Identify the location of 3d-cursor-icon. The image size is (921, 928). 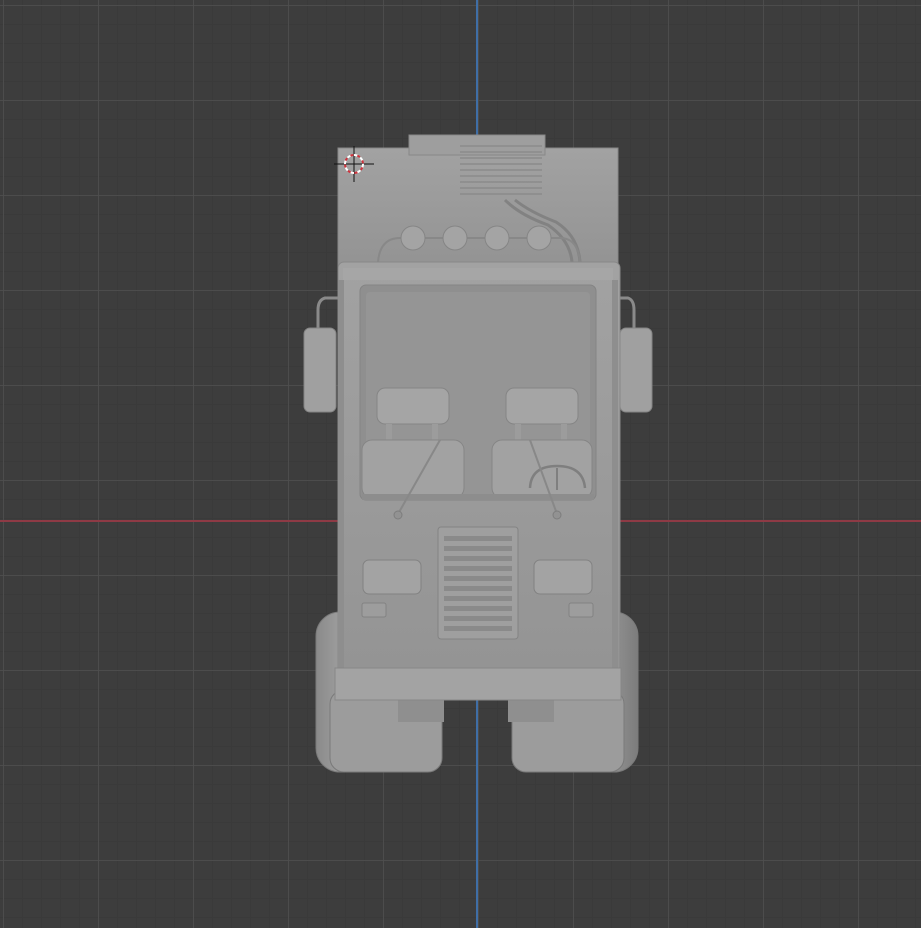
(354, 164).